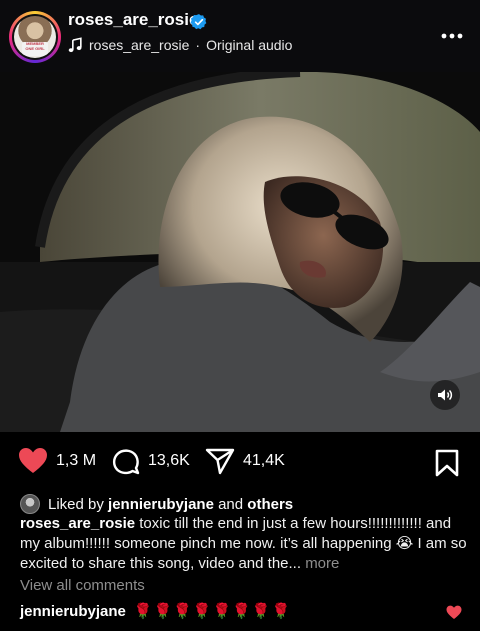 The width and height of the screenshot is (480, 631). Describe the element at coordinates (161, 504) in the screenshot. I see `liked-by-user: jennierubyjane` at that location.